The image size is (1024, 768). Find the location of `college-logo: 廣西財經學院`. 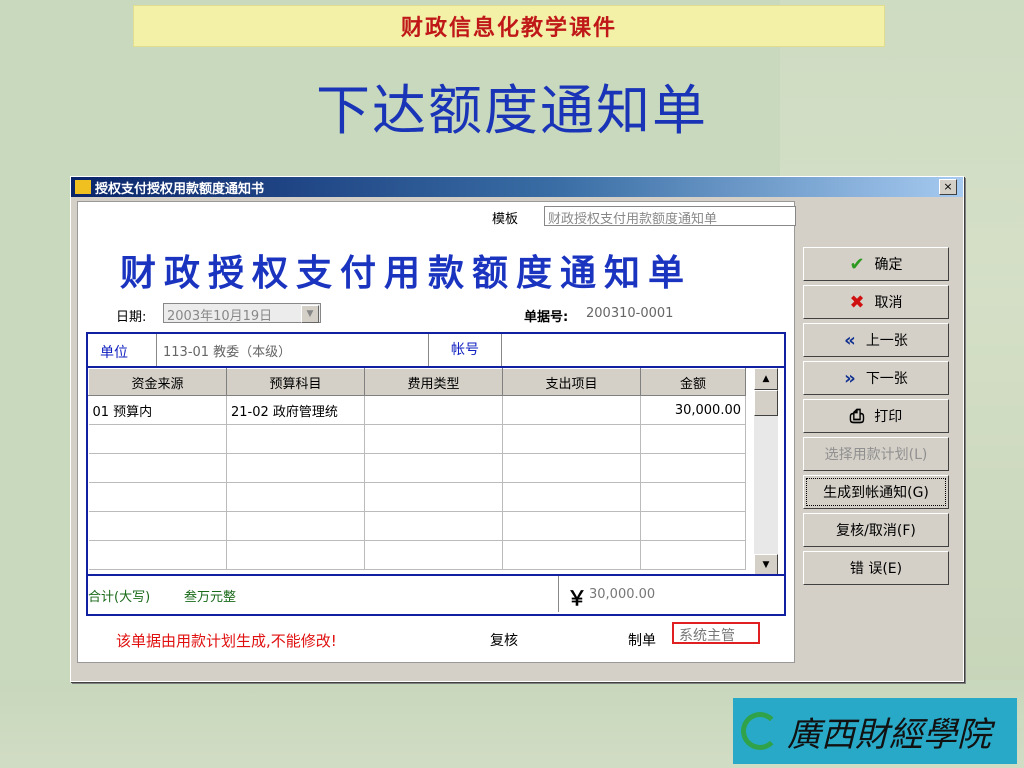

college-logo: 廣西財經學院 is located at coordinates (875, 731).